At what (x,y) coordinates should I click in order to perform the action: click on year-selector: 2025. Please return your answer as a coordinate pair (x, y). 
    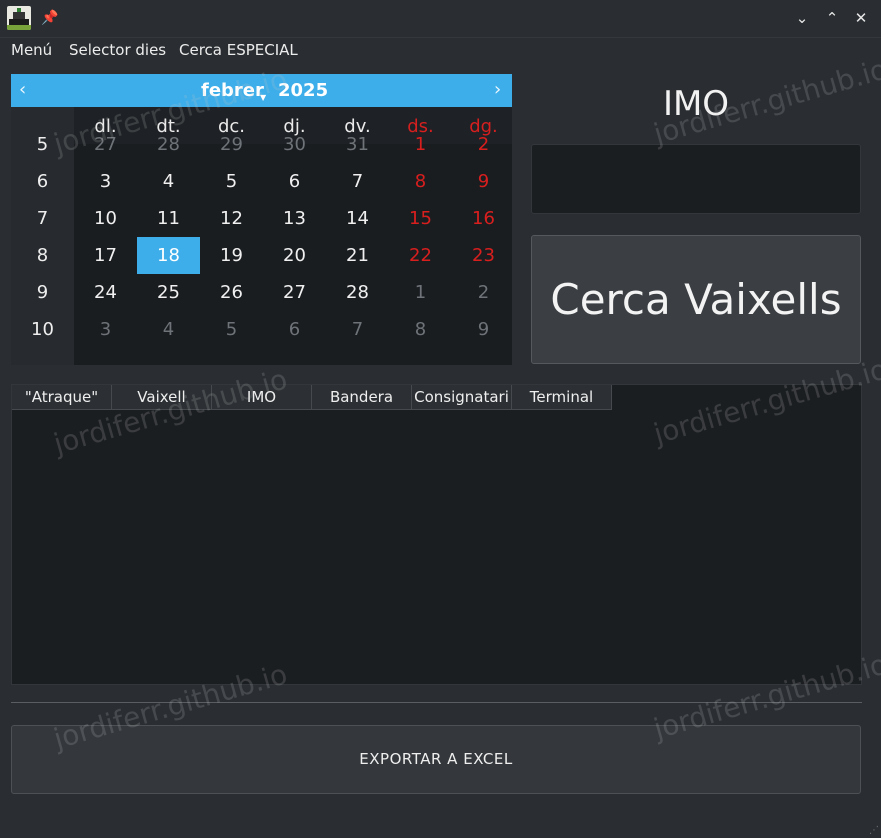
    Looking at the image, I should click on (303, 90).